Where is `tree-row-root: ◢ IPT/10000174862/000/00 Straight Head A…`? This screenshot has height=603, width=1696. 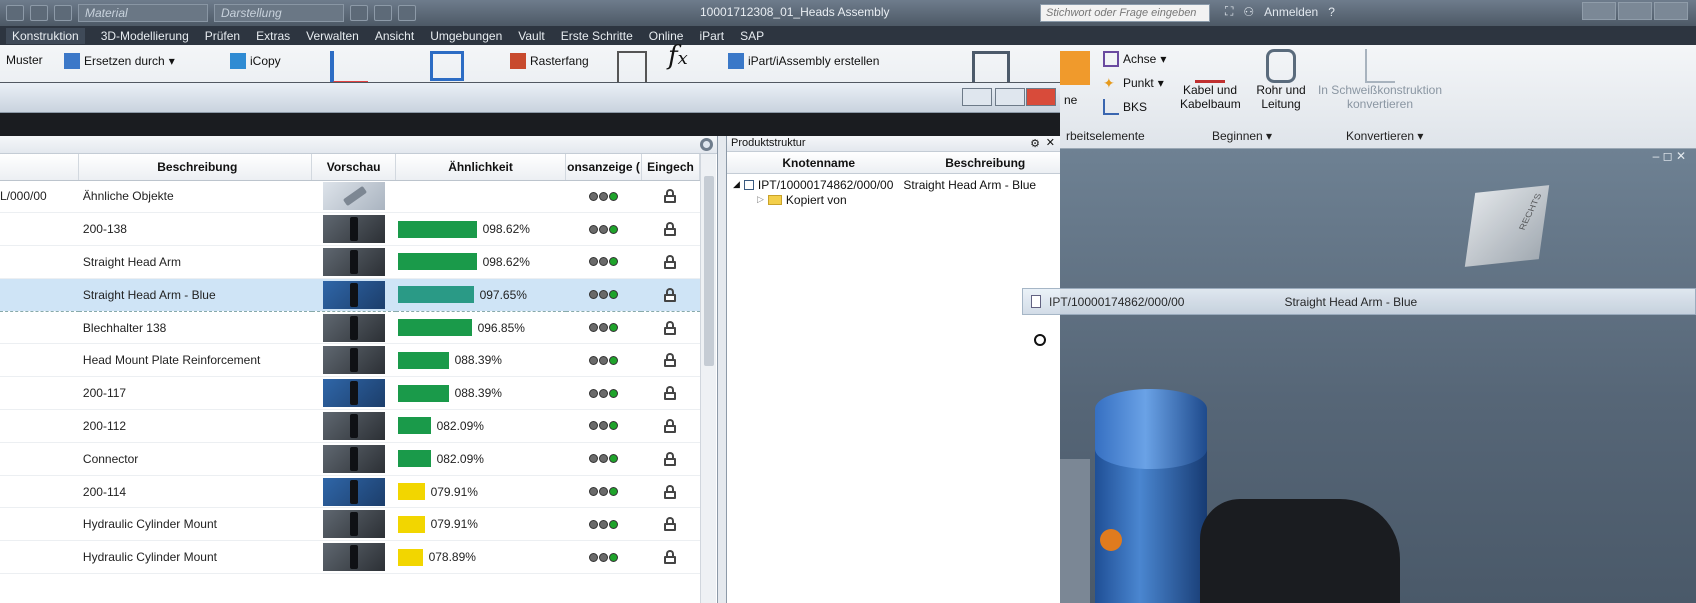
tree-row-root: ◢ IPT/10000174862/000/00 Straight Head A… is located at coordinates (896, 184).